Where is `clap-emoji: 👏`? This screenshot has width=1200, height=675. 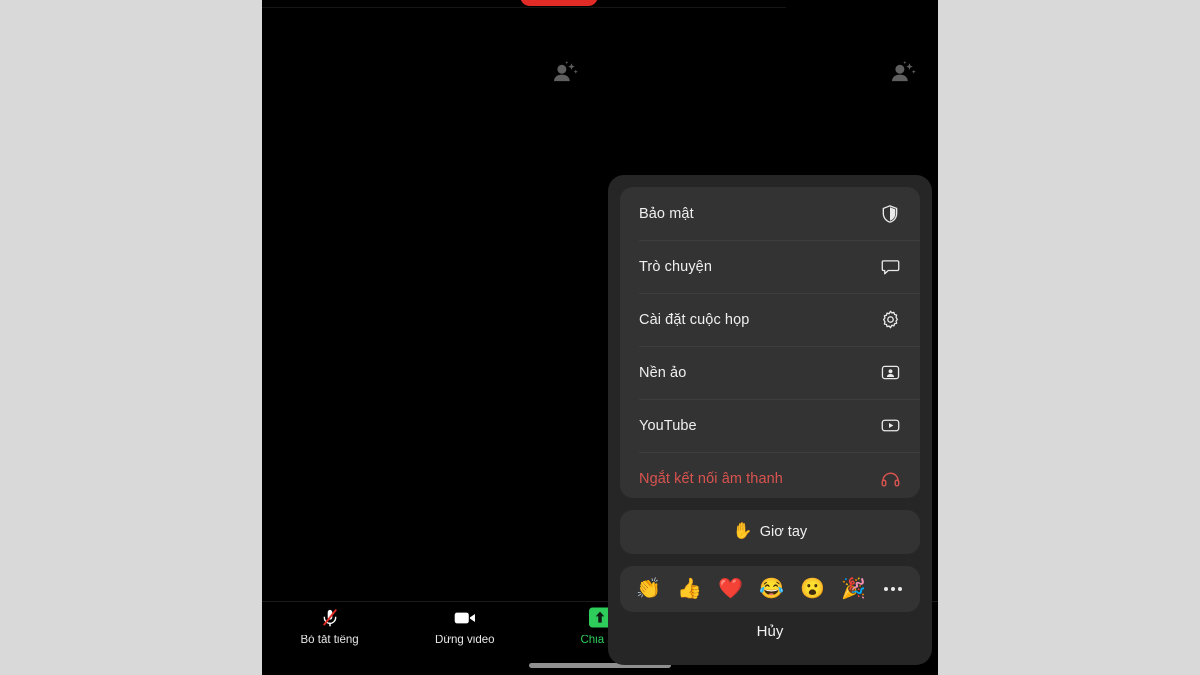 clap-emoji: 👏 is located at coordinates (648, 589).